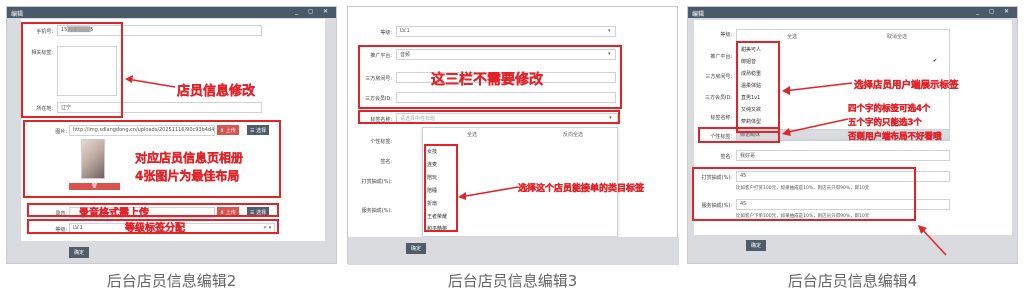 The image size is (1024, 297). Describe the element at coordinates (512, 281) in the screenshot. I see `caption-panel-3: 后台店员信息编辑3` at that location.